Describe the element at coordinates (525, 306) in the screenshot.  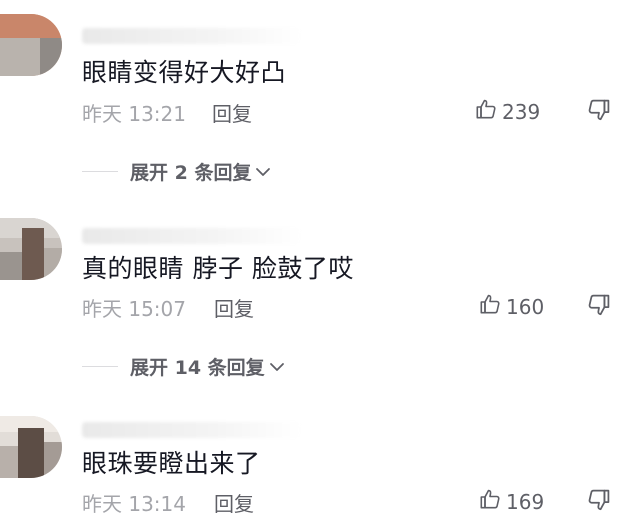
I see `like-count: 160` at that location.